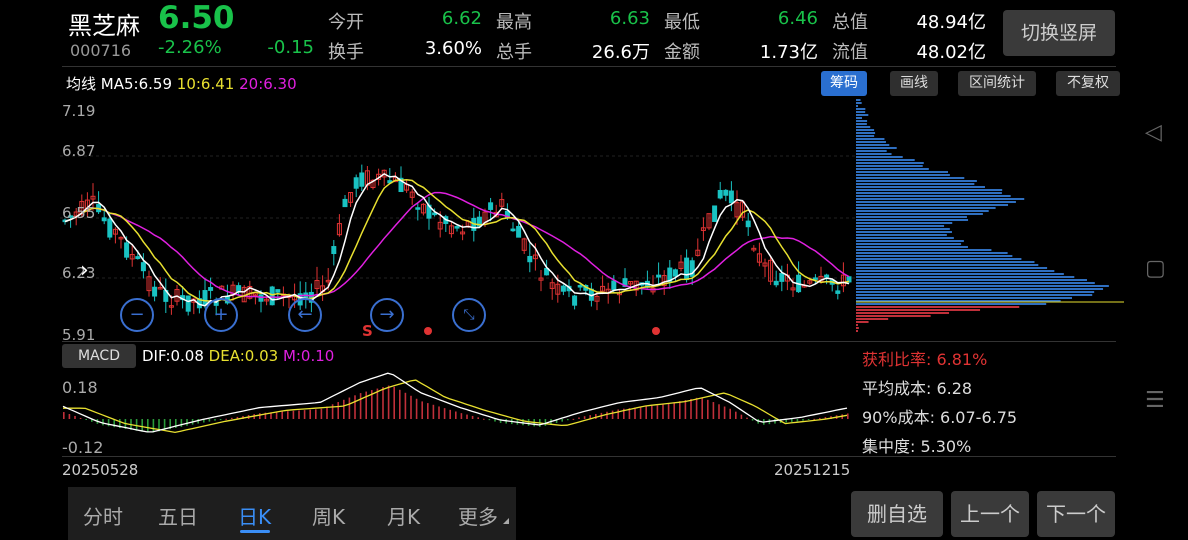  What do you see at coordinates (78, 213) in the screenshot?
I see `price-axis-3: 6.55` at bounding box center [78, 213].